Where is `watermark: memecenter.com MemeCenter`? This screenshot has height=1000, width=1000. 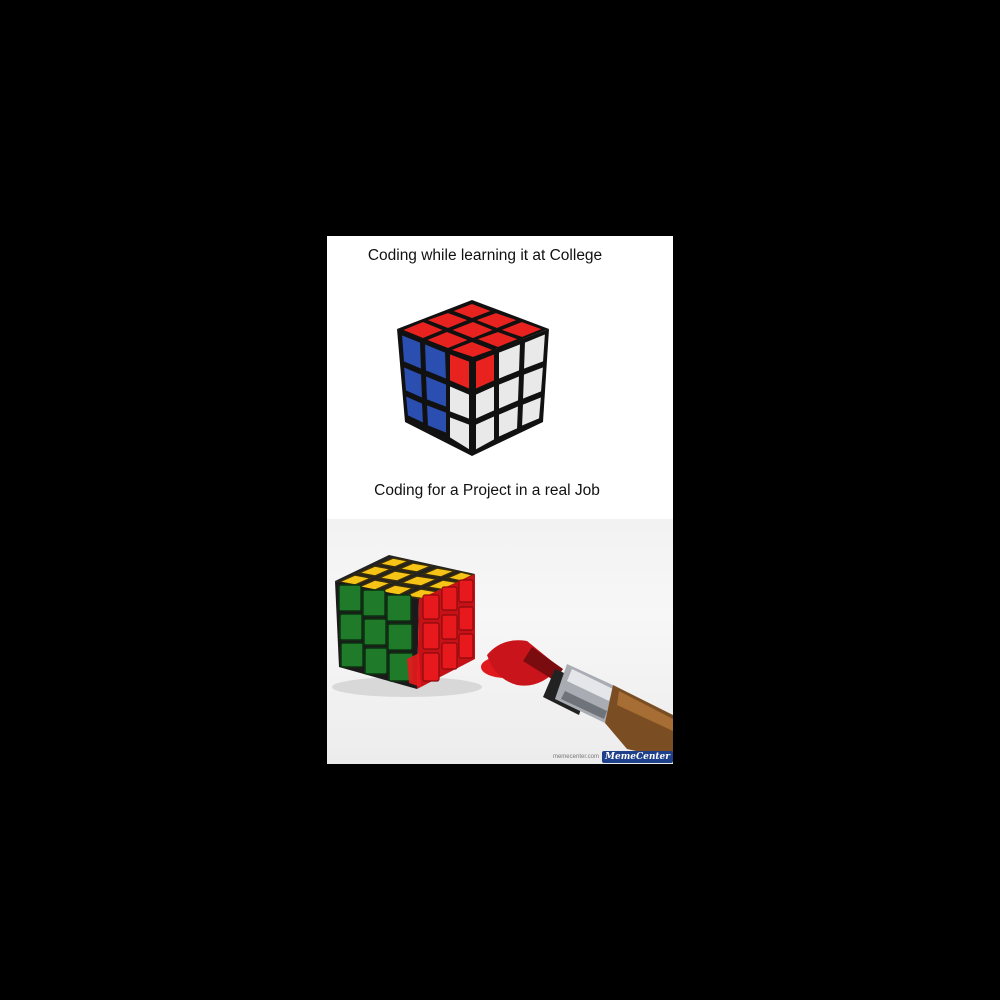
watermark: memecenter.com MemeCenter is located at coordinates (613, 757).